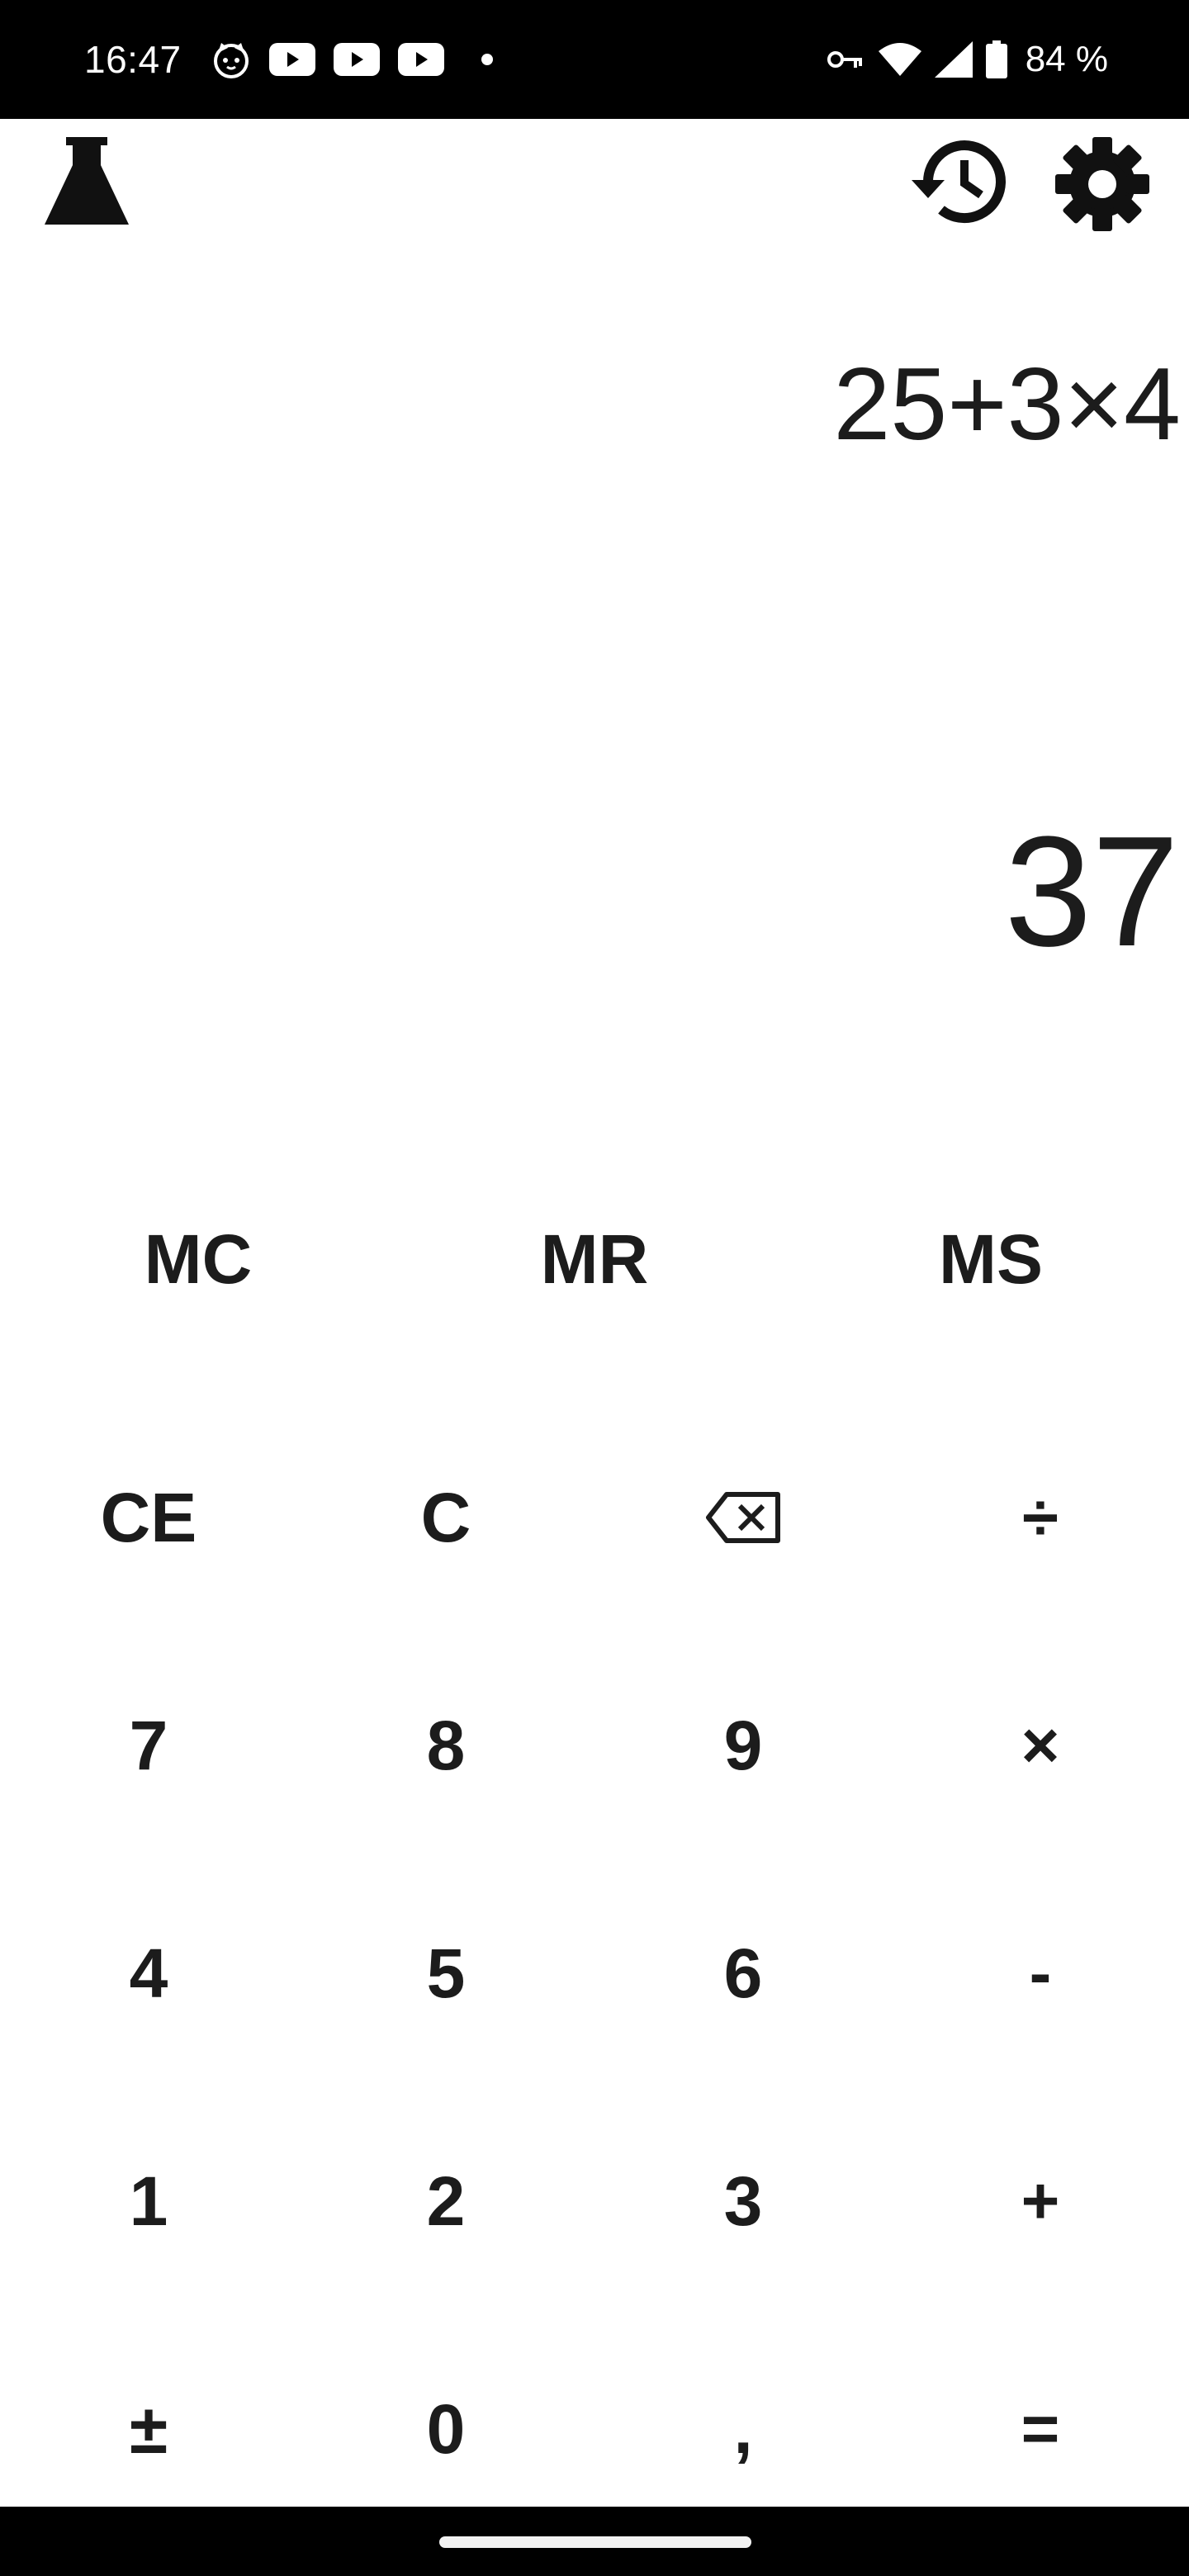 Image resolution: width=1189 pixels, height=2576 pixels. What do you see at coordinates (133, 59) in the screenshot?
I see `status-time: 16:47` at bounding box center [133, 59].